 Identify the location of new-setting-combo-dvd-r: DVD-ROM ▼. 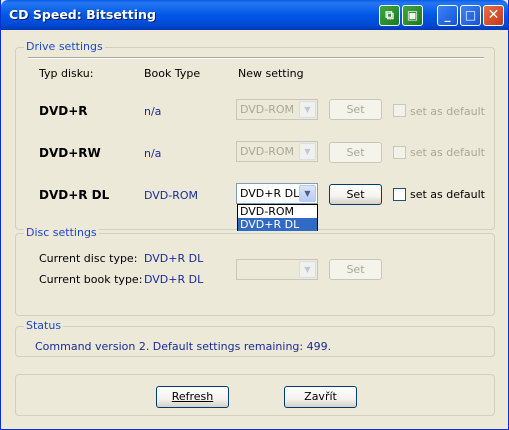
(277, 109).